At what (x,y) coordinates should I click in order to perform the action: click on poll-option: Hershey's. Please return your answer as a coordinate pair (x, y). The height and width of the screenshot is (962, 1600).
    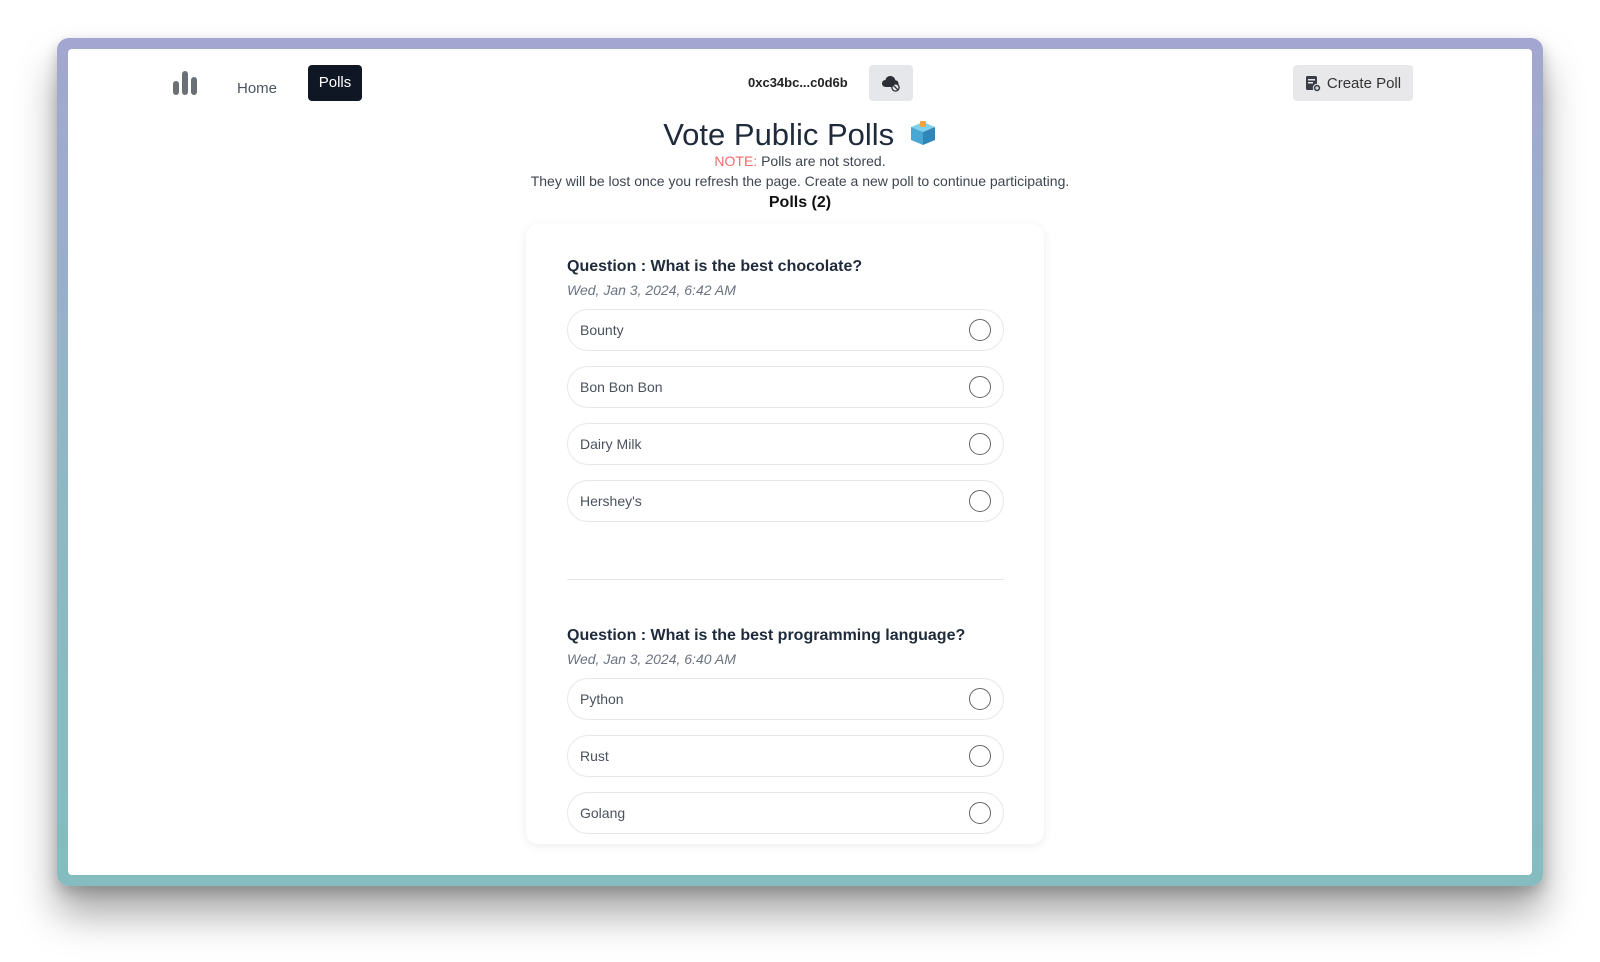
    Looking at the image, I should click on (785, 501).